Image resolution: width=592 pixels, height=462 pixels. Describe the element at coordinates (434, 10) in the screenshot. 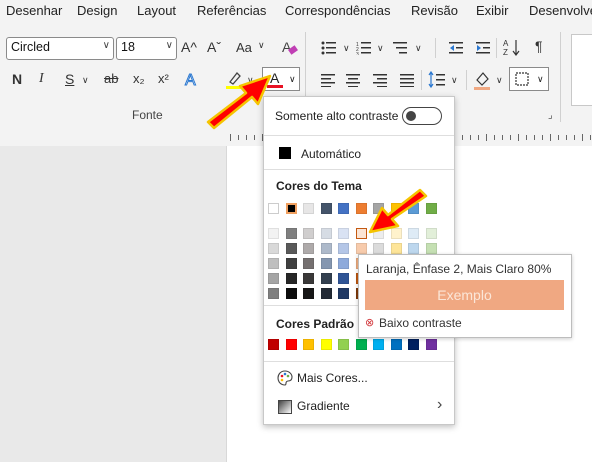

I see `tab-revisao: Revisão` at that location.